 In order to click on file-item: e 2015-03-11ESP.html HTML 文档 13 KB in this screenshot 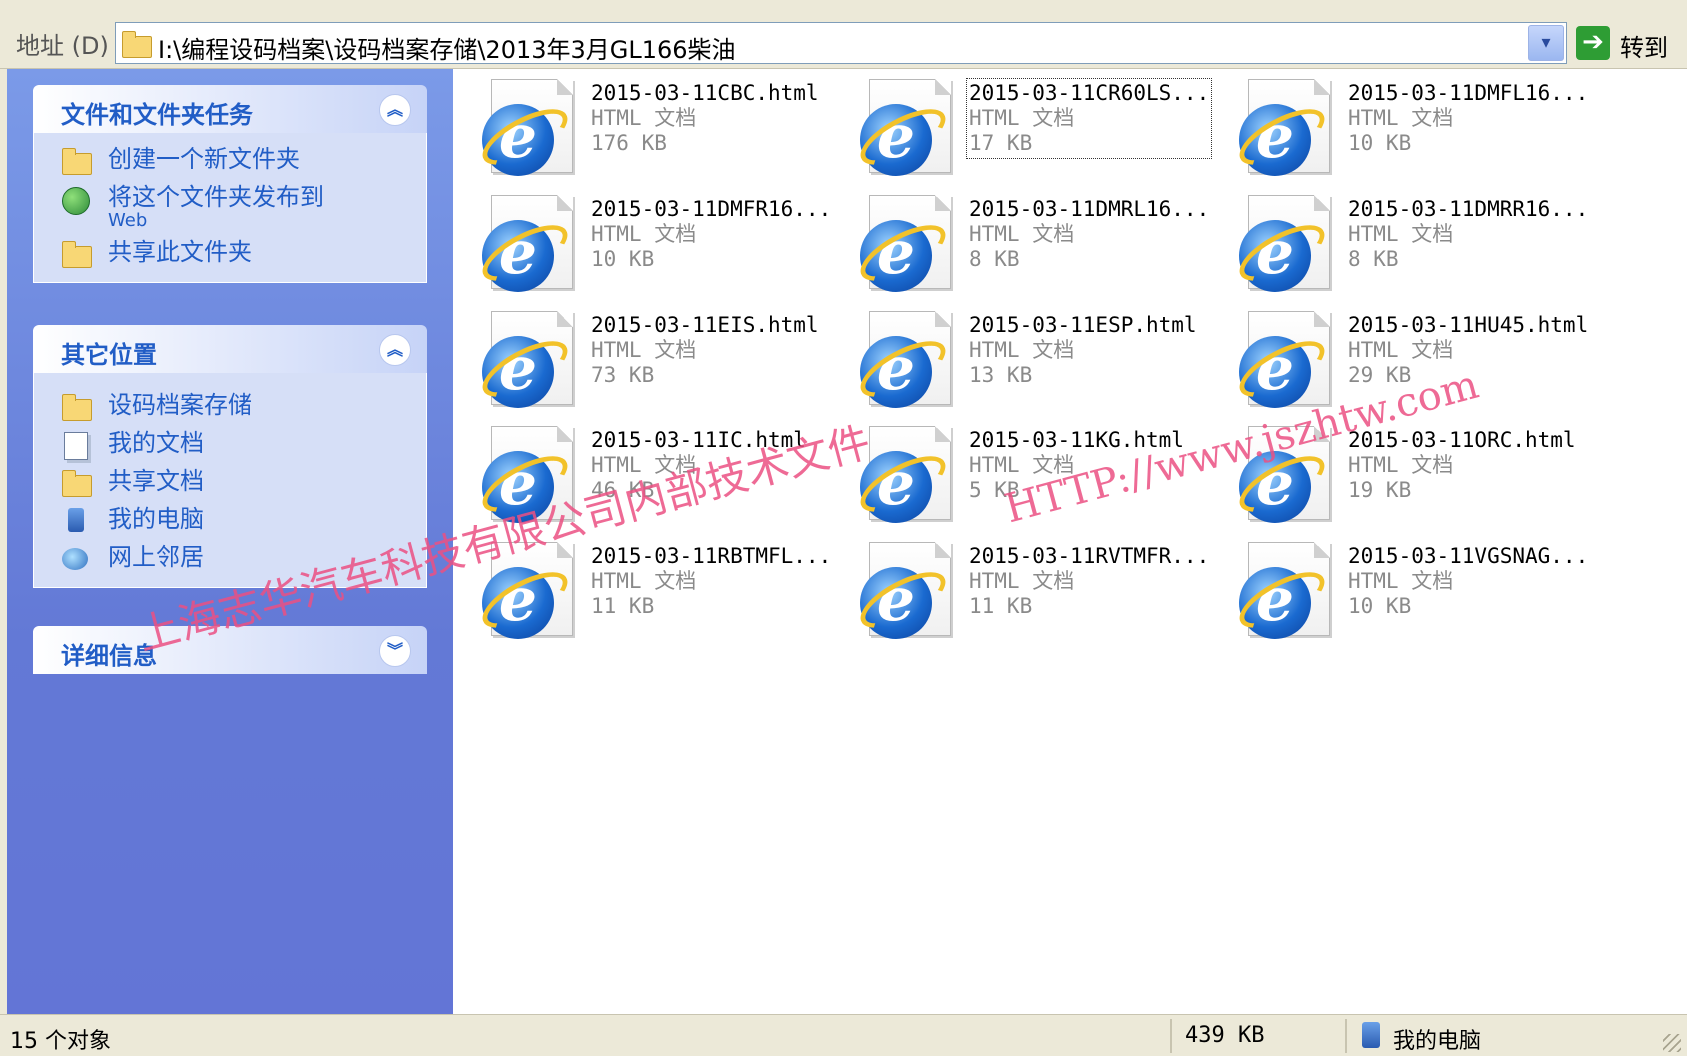, I will do `click(1036, 355)`.